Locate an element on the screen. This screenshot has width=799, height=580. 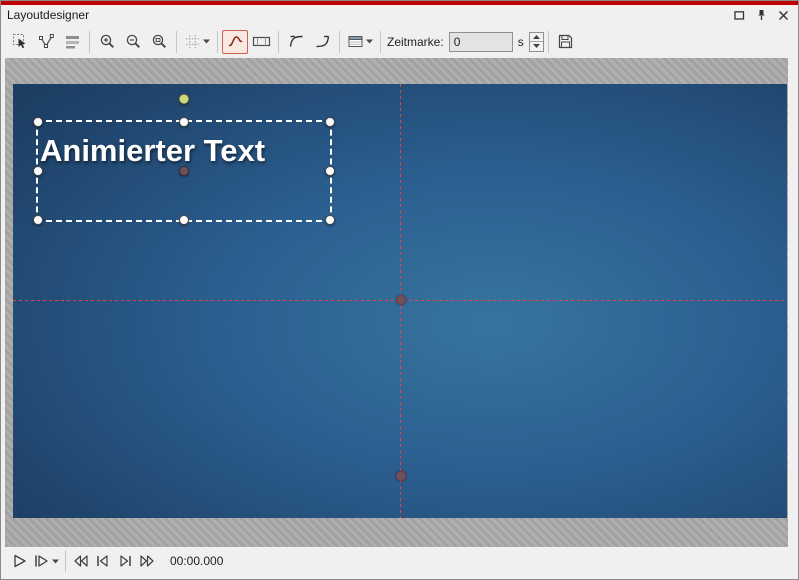
close-button is located at coordinates (783, 15).